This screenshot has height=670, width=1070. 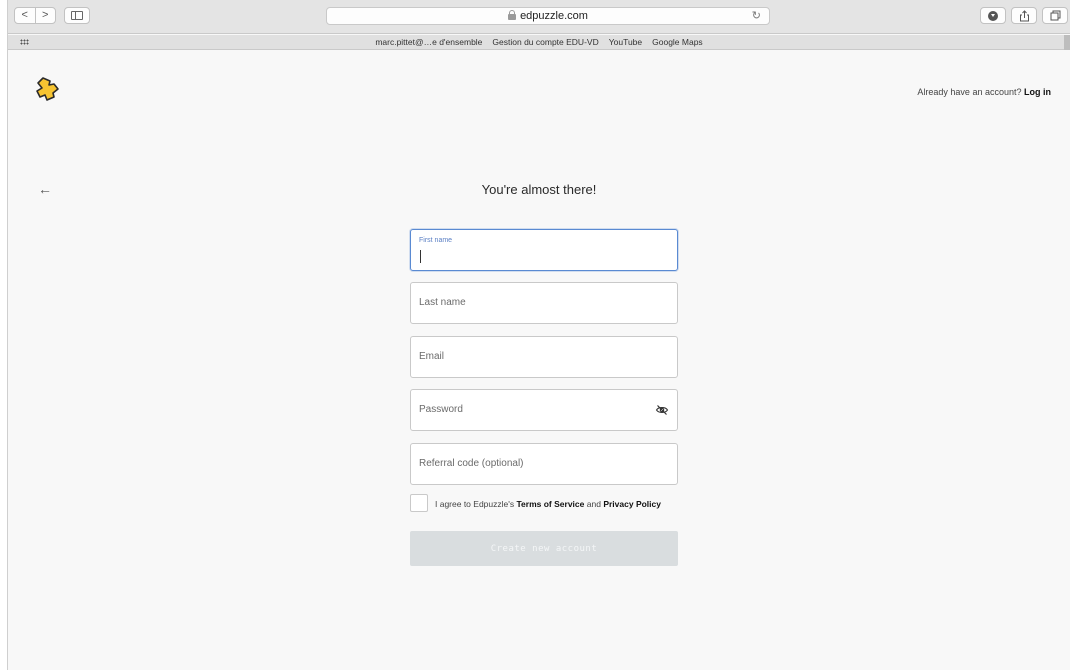 I want to click on first-name-label: First name, so click(x=436, y=240).